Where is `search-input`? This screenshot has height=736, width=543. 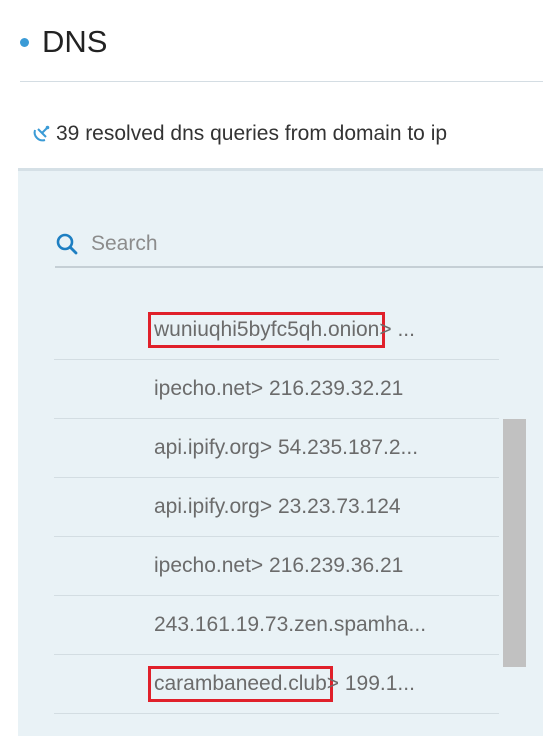 search-input is located at coordinates (291, 244).